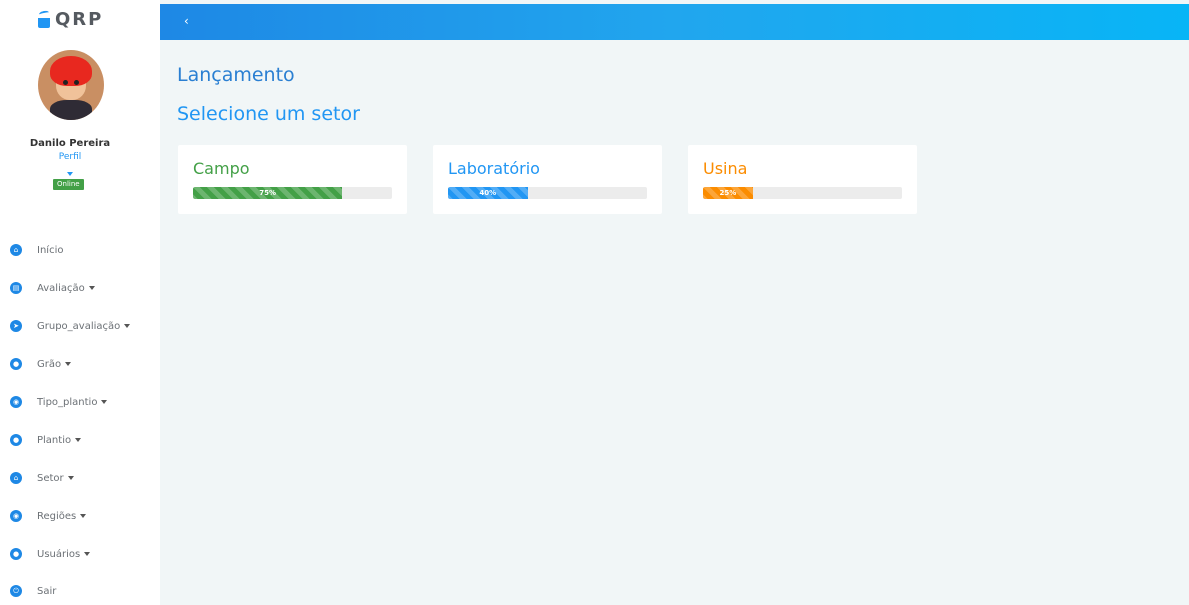 The height and width of the screenshot is (605, 1189). What do you see at coordinates (494, 168) in the screenshot?
I see `sector-name: Laboratório` at bounding box center [494, 168].